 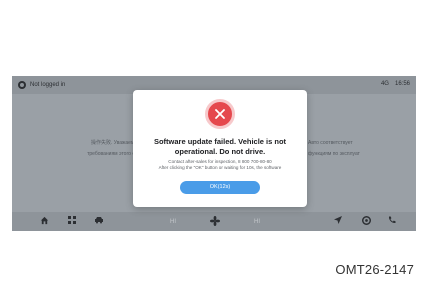 What do you see at coordinates (384, 84) in the screenshot?
I see `signal-indicator: 4G` at bounding box center [384, 84].